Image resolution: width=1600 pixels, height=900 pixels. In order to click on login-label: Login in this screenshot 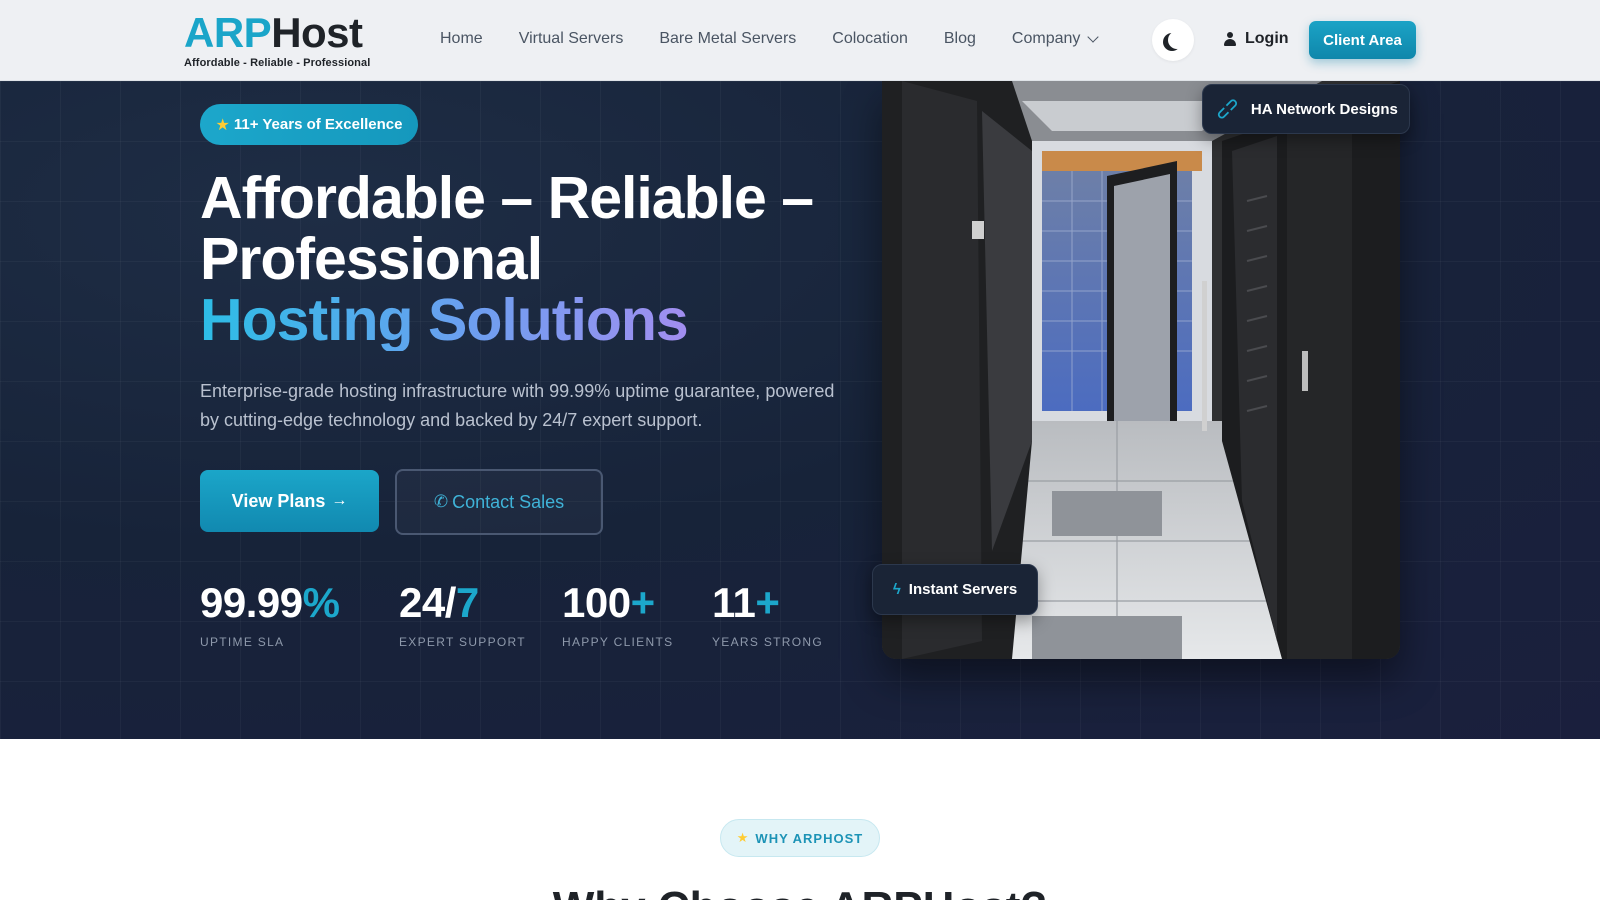, I will do `click(1267, 38)`.